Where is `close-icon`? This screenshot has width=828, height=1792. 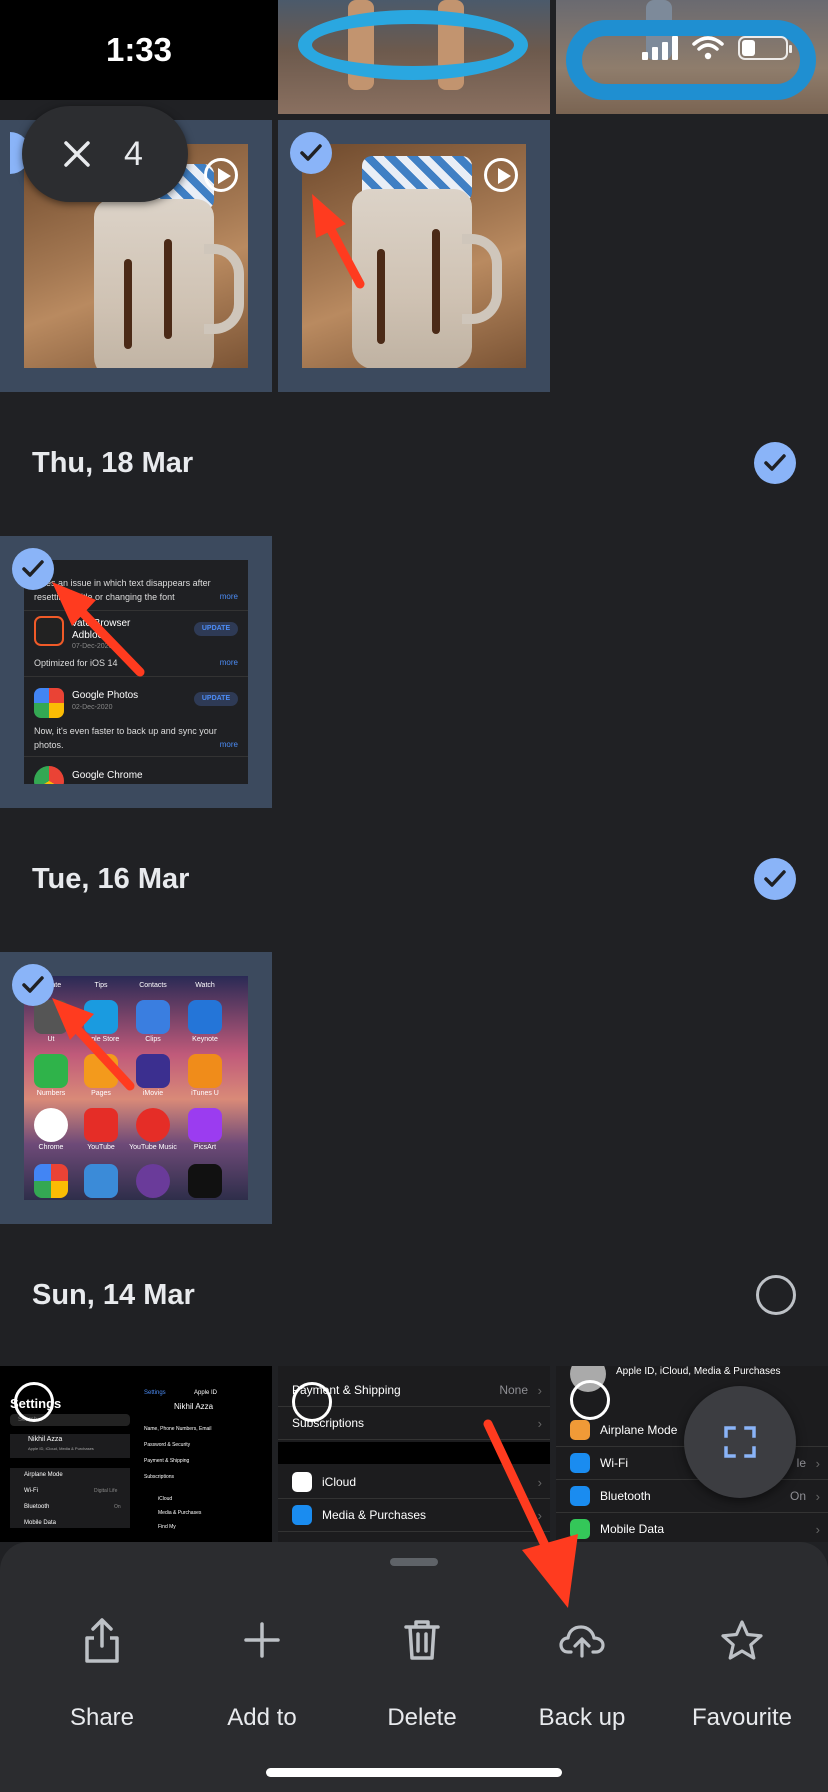
close-icon is located at coordinates (77, 154).